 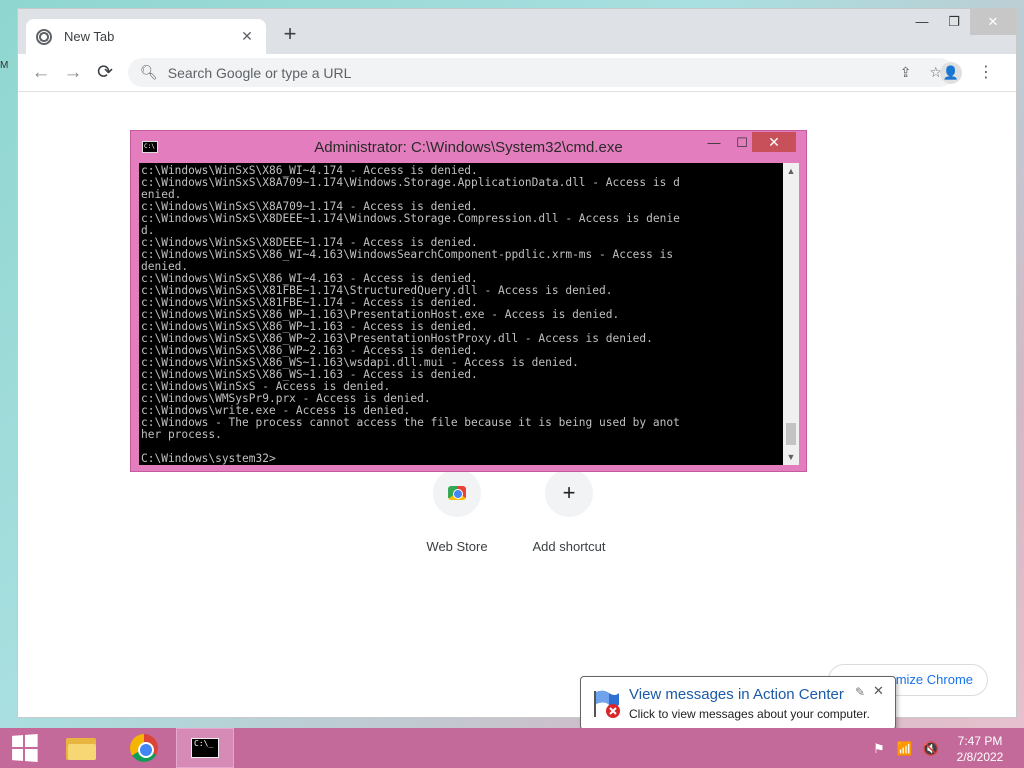 I want to click on add-shortcut-icon: +, so click(x=569, y=493).